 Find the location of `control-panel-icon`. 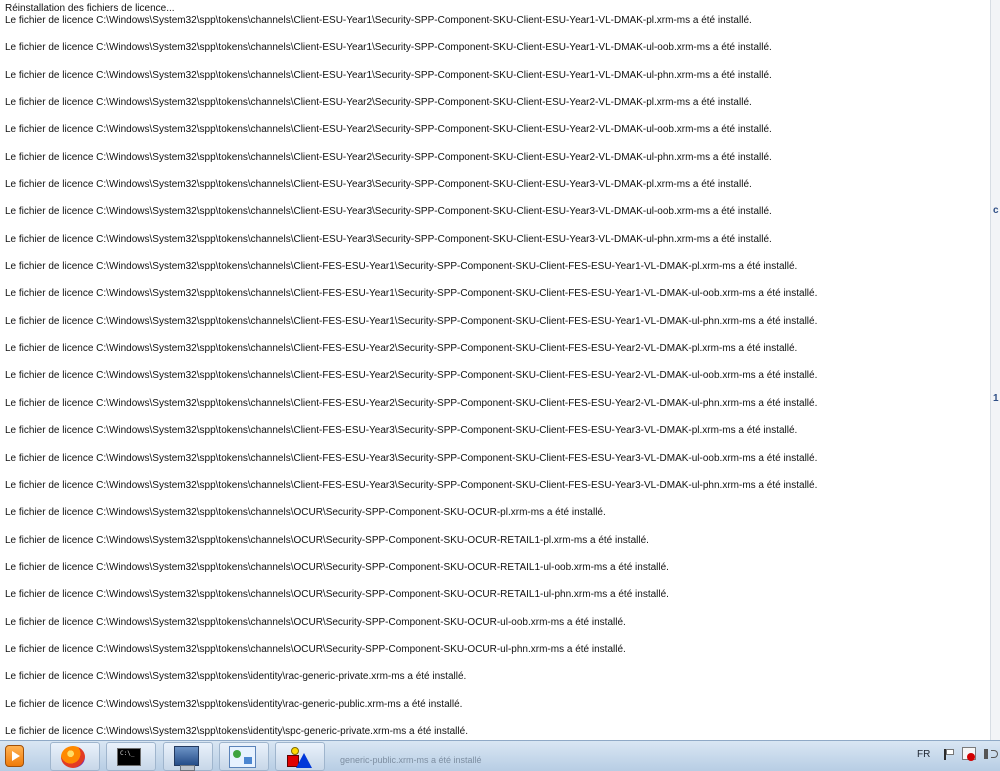

control-panel-icon is located at coordinates (242, 757).